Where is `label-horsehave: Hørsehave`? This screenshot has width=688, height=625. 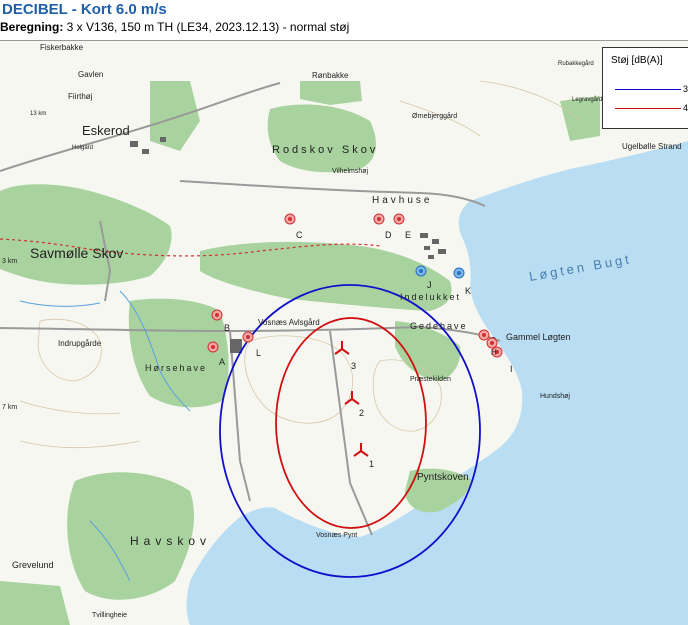
label-horsehave: Hørsehave is located at coordinates (176, 368).